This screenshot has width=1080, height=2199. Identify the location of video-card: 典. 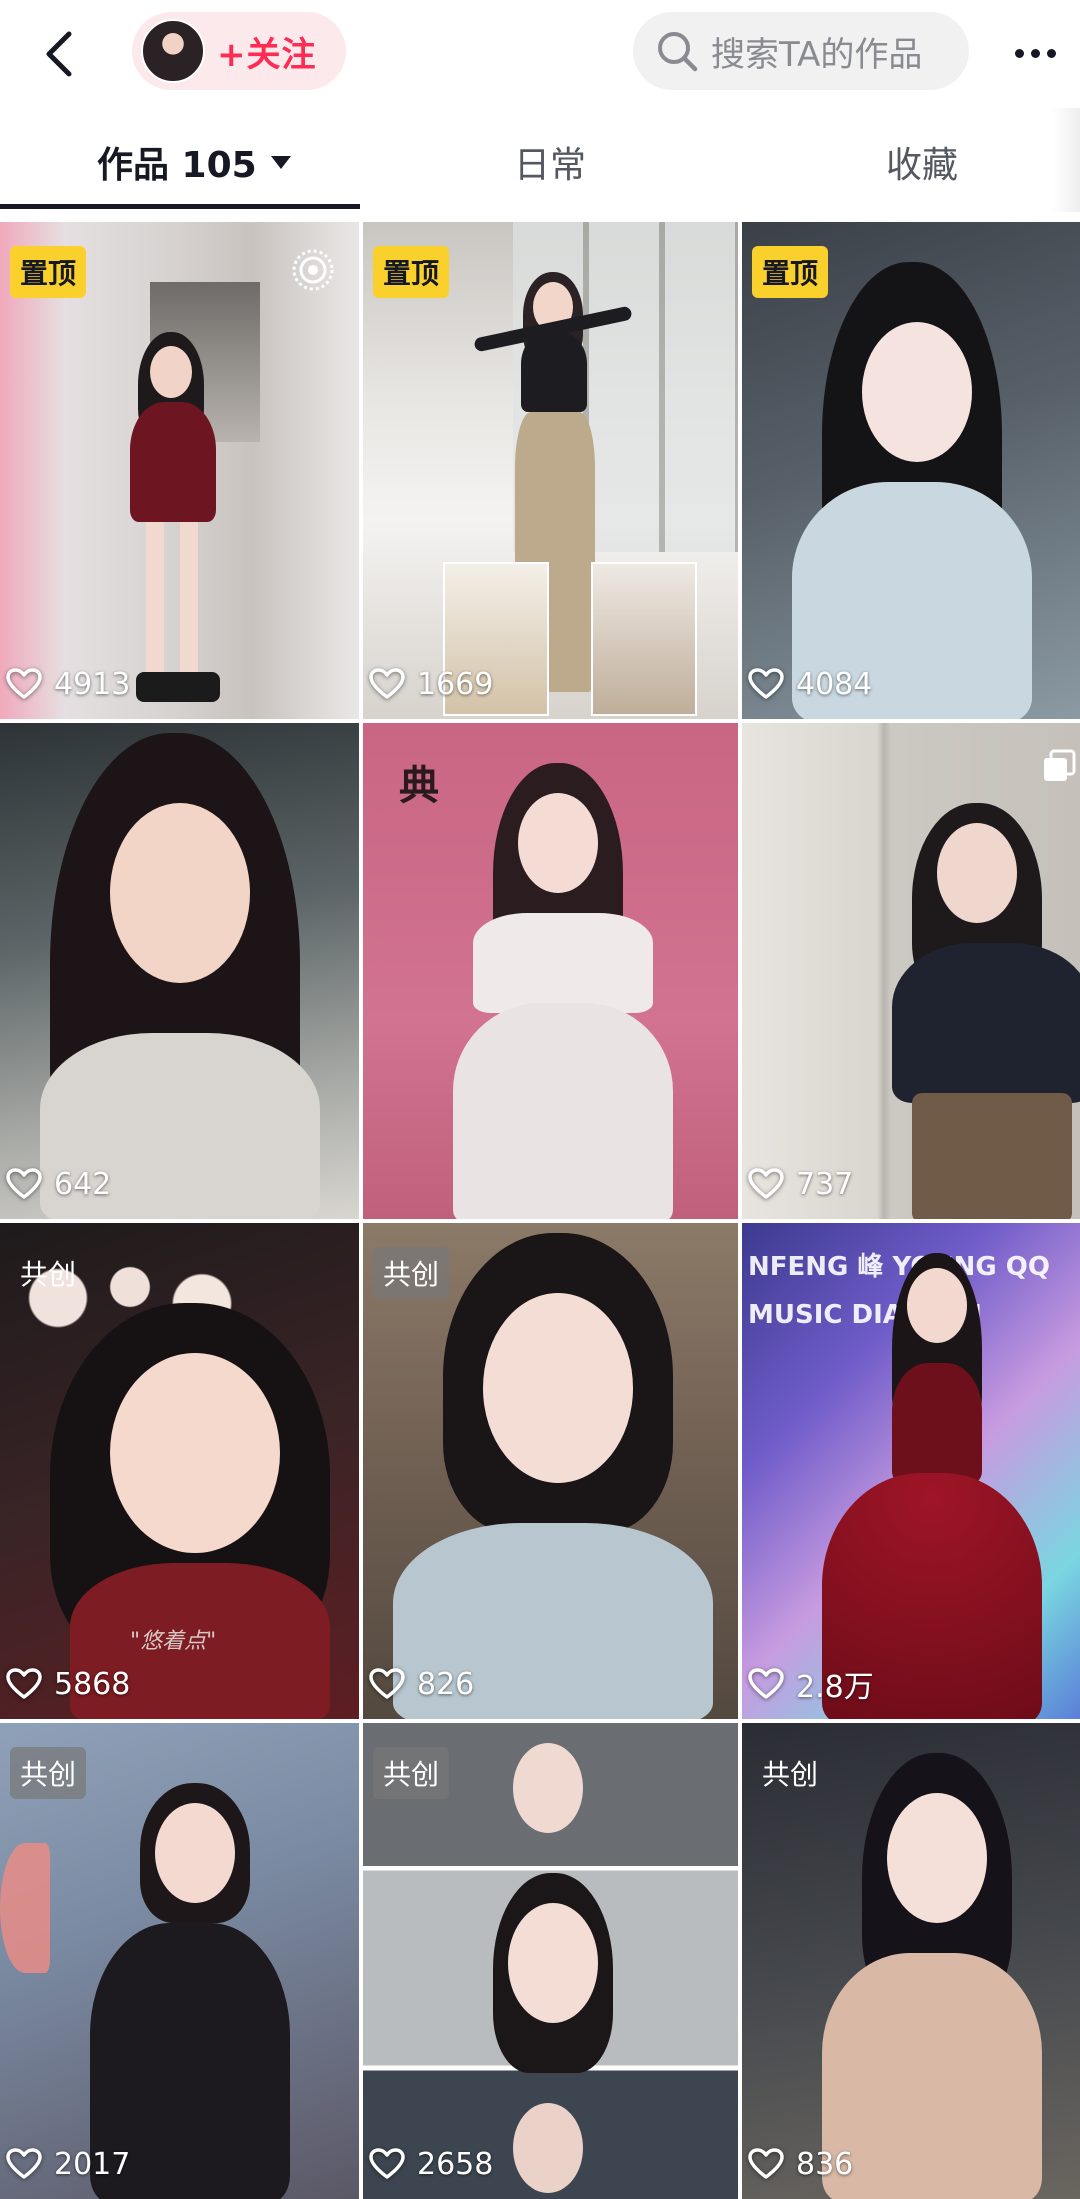
(550, 971).